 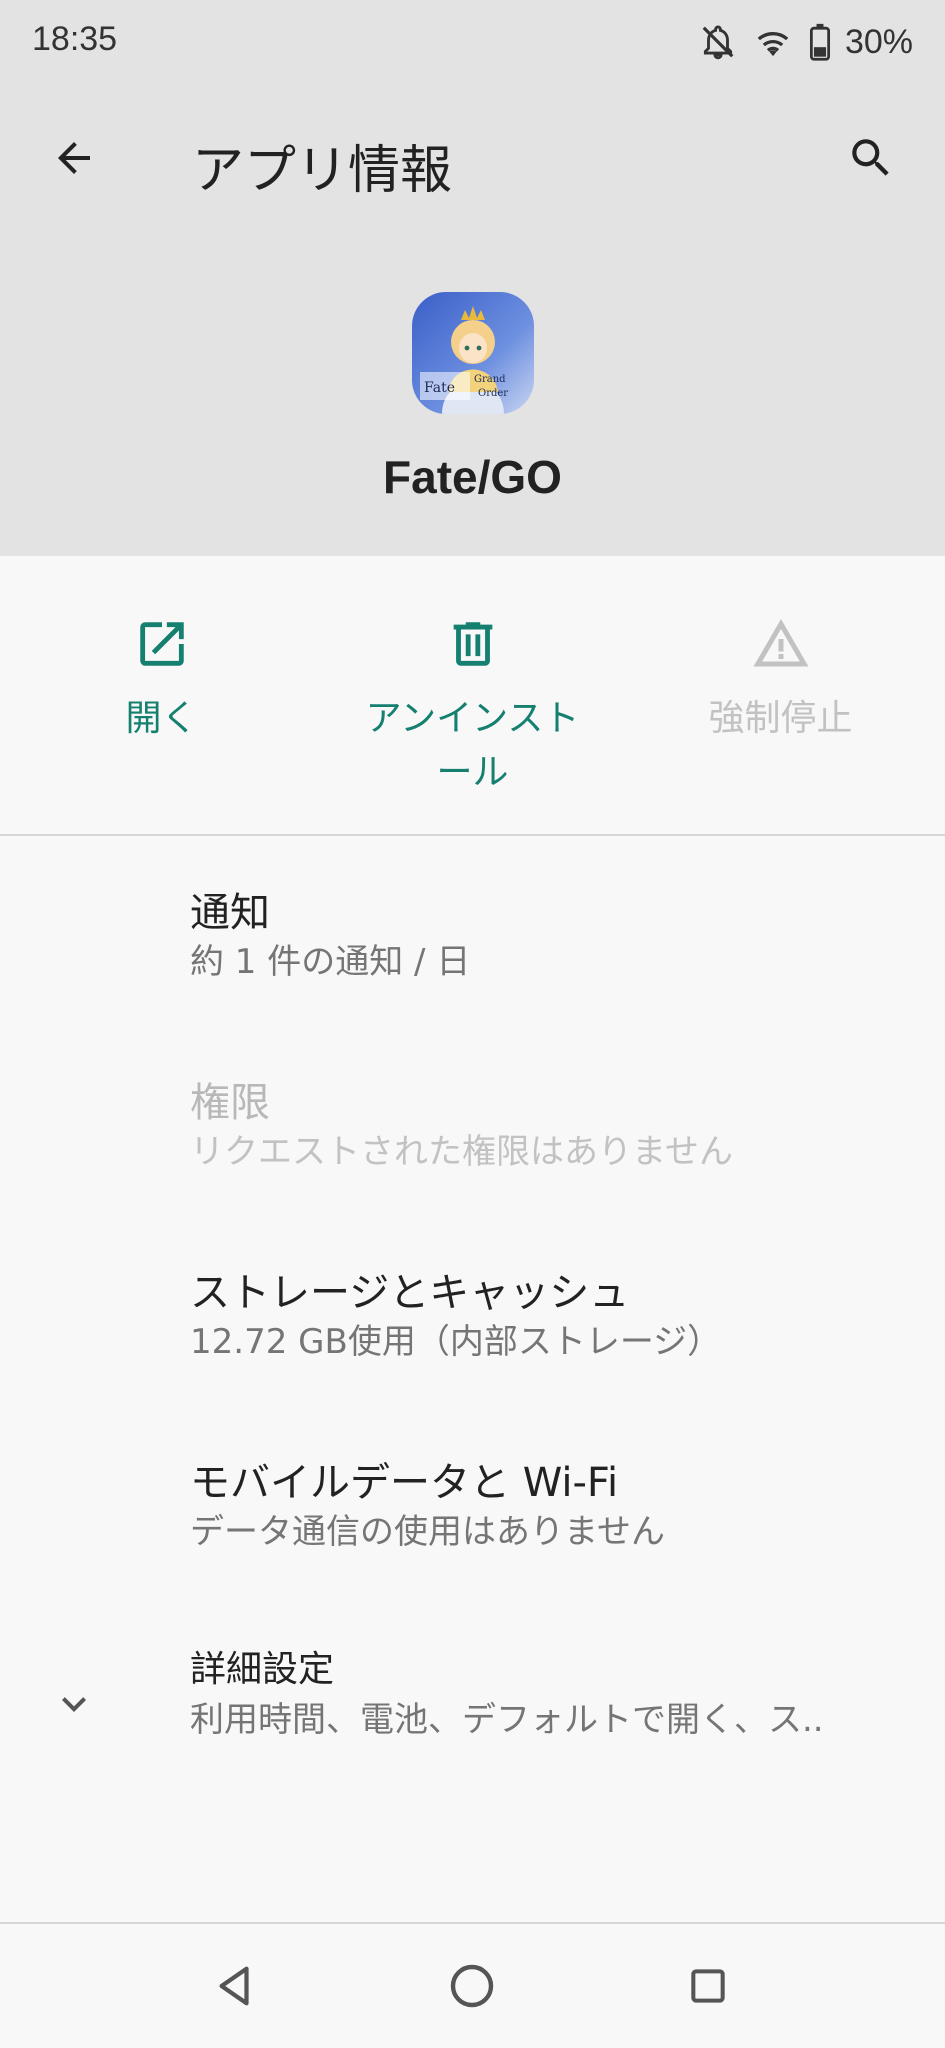 What do you see at coordinates (472, 746) in the screenshot?
I see `uninstall-label: アンインスト ール` at bounding box center [472, 746].